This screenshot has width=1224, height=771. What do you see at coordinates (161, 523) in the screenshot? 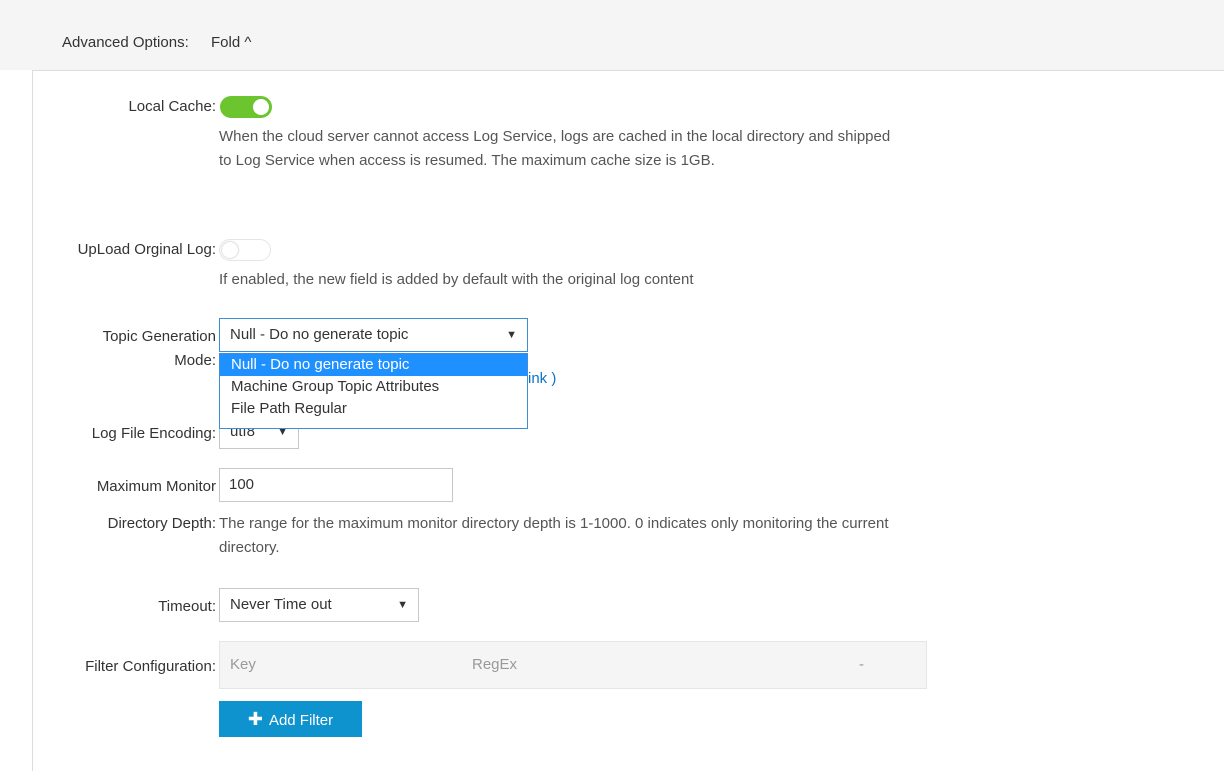
I see `max-depth-label-2: Directory Depth:` at bounding box center [161, 523].